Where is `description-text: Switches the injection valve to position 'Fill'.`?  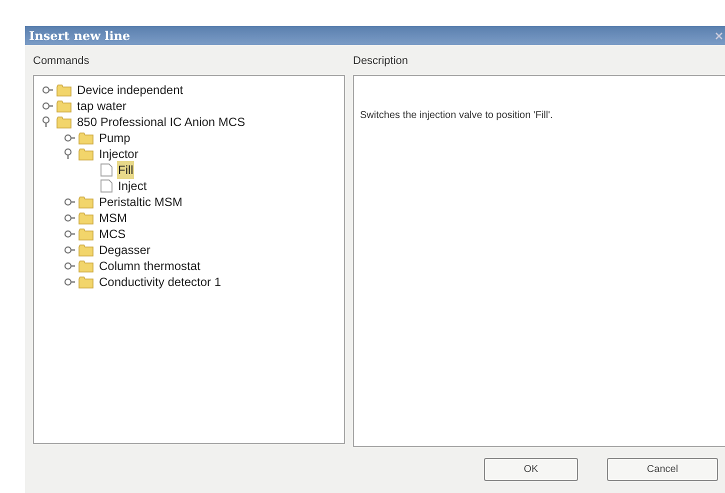 description-text: Switches the injection valve to position 'Fill'. is located at coordinates (456, 115).